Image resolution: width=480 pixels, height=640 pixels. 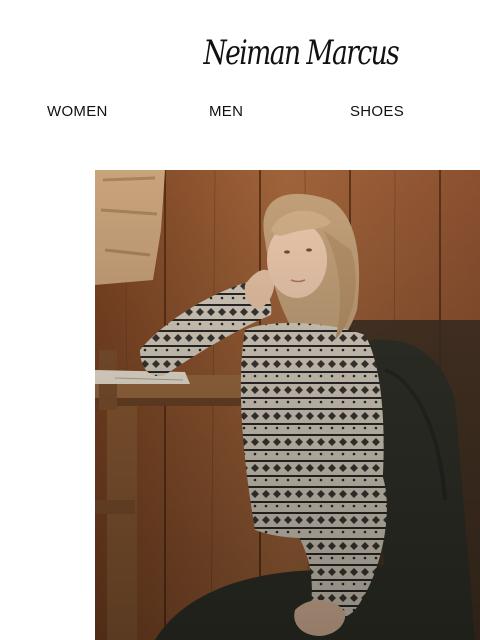 I want to click on nav-item-shoes: SHOES, so click(x=377, y=112).